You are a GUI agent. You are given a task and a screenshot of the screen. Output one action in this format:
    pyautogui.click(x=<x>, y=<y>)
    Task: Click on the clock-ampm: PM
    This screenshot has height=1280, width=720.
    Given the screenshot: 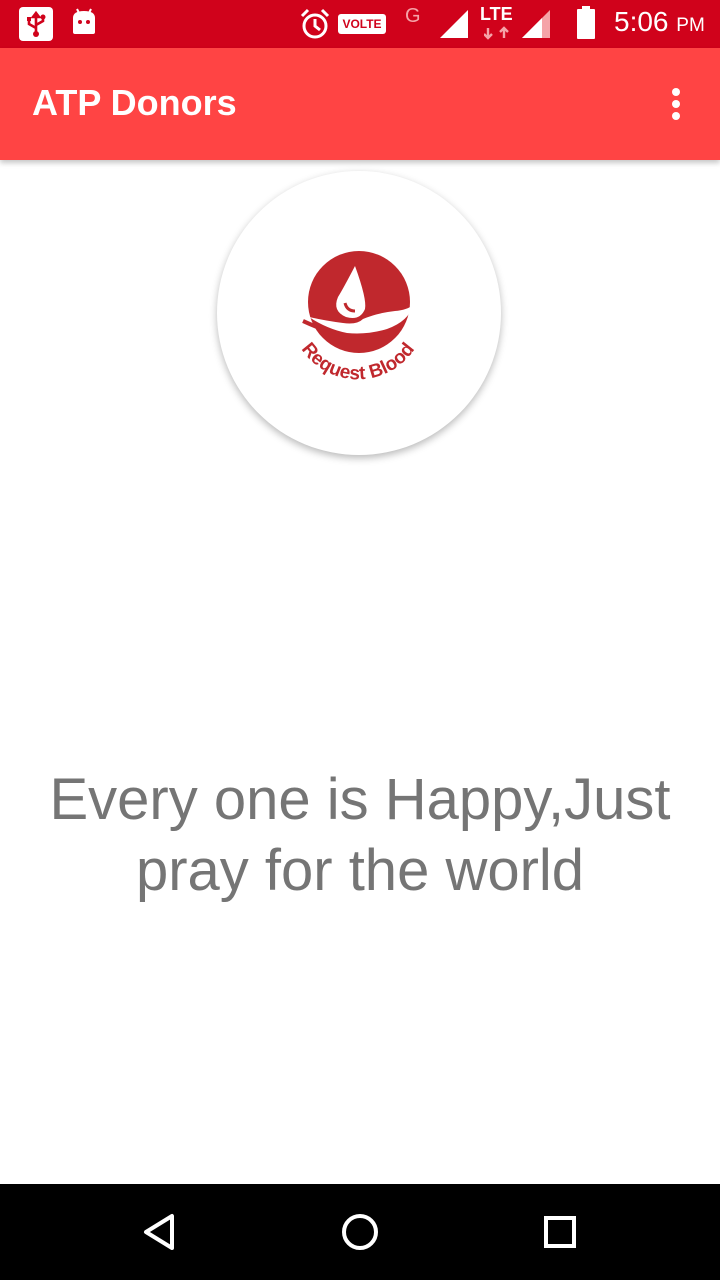 What is the action you would take?
    pyautogui.click(x=690, y=25)
    